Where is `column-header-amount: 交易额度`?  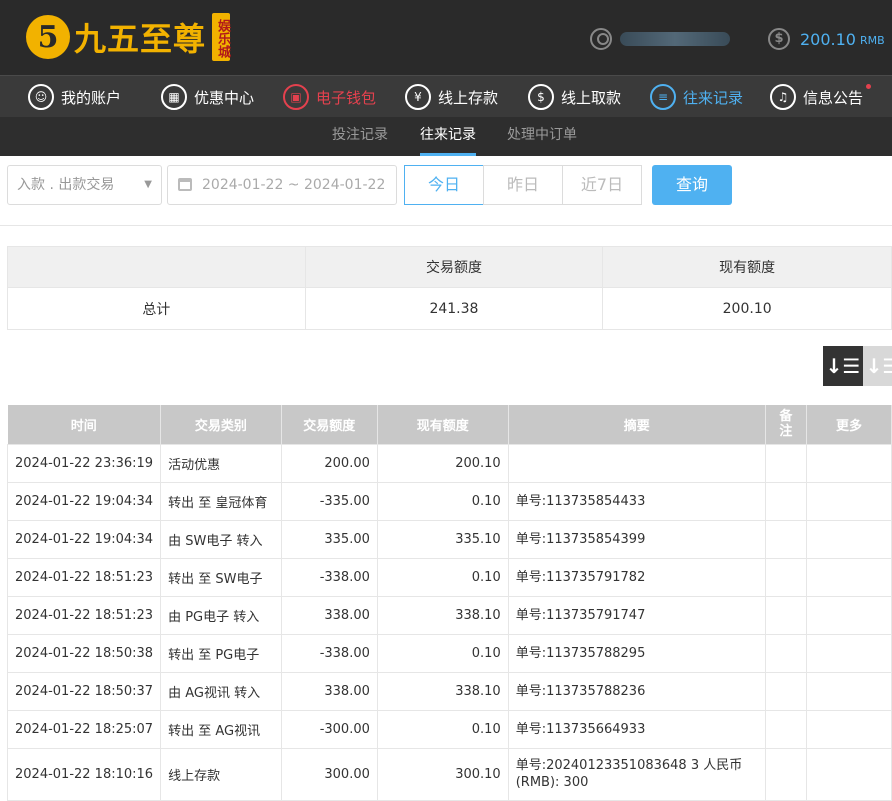
column-header-amount: 交易额度 is located at coordinates (329, 424).